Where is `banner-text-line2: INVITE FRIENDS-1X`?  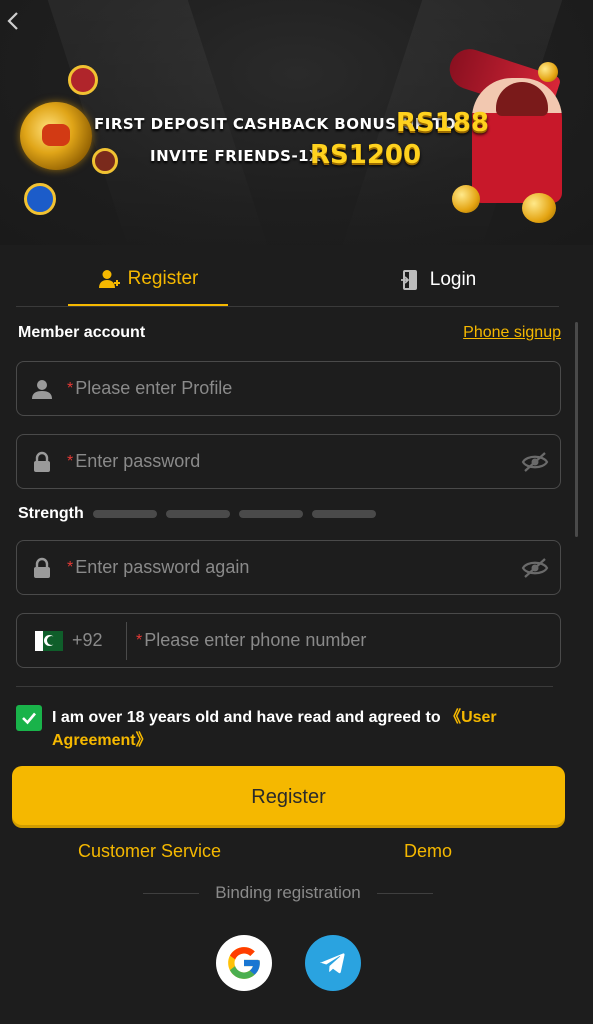 banner-text-line2: INVITE FRIENDS-1X is located at coordinates (236, 156).